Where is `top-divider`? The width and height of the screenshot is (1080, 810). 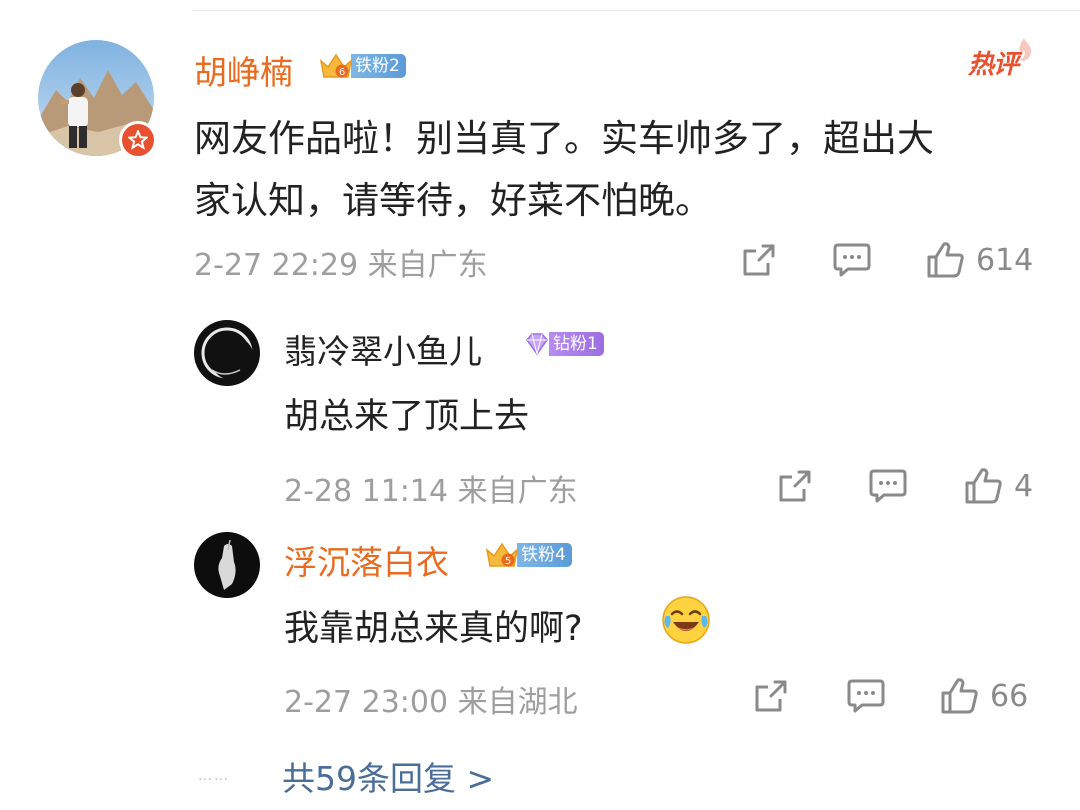
top-divider is located at coordinates (636, 10).